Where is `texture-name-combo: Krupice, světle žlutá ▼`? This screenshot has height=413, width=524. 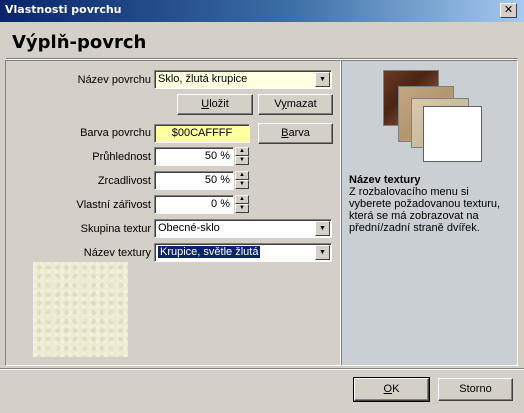
texture-name-combo: Krupice, světle žlutá ▼ is located at coordinates (243, 252).